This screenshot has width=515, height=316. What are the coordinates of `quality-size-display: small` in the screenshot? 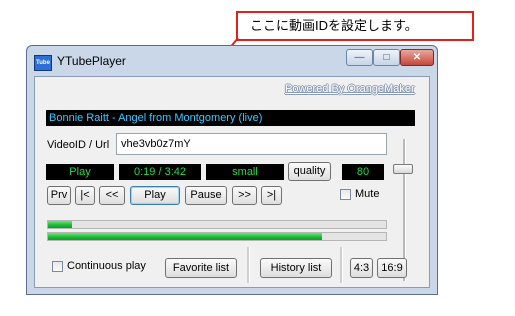 It's located at (245, 172).